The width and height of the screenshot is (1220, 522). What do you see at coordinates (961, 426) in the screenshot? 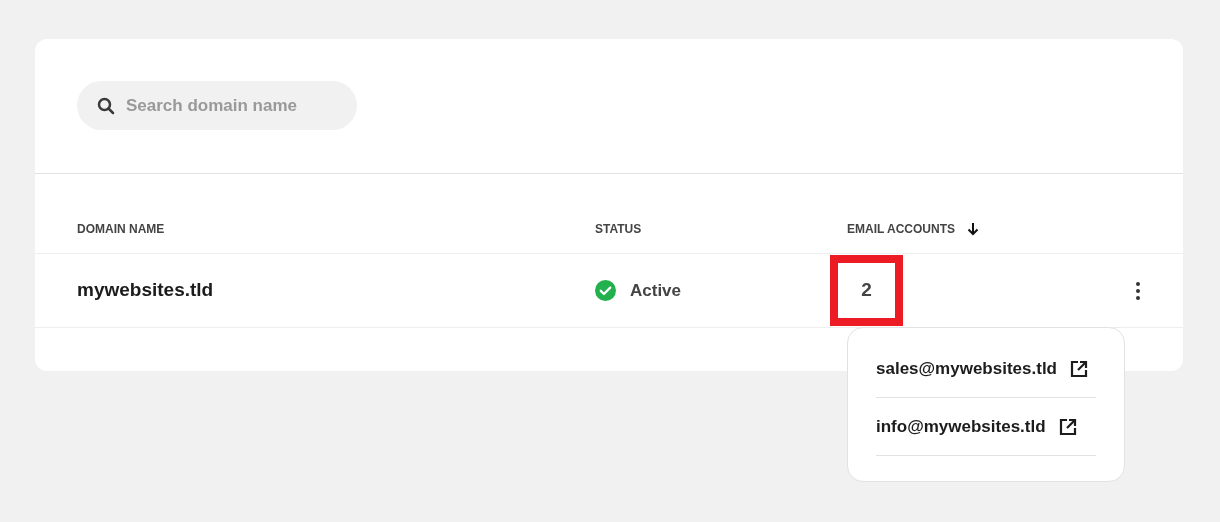
I see `email-link: info@mywebsites.tld` at bounding box center [961, 426].